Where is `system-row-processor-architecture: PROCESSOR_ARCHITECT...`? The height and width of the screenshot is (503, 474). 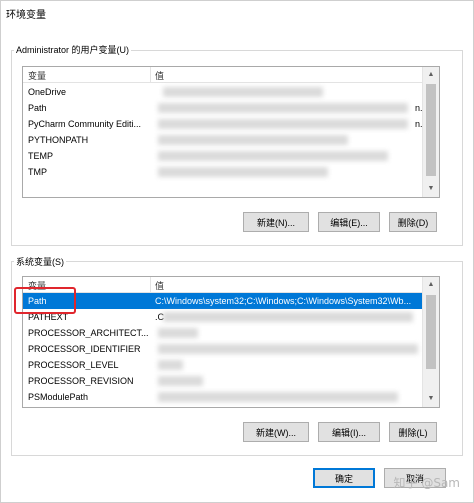 system-row-processor-architecture: PROCESSOR_ARCHITECT... is located at coordinates (223, 333).